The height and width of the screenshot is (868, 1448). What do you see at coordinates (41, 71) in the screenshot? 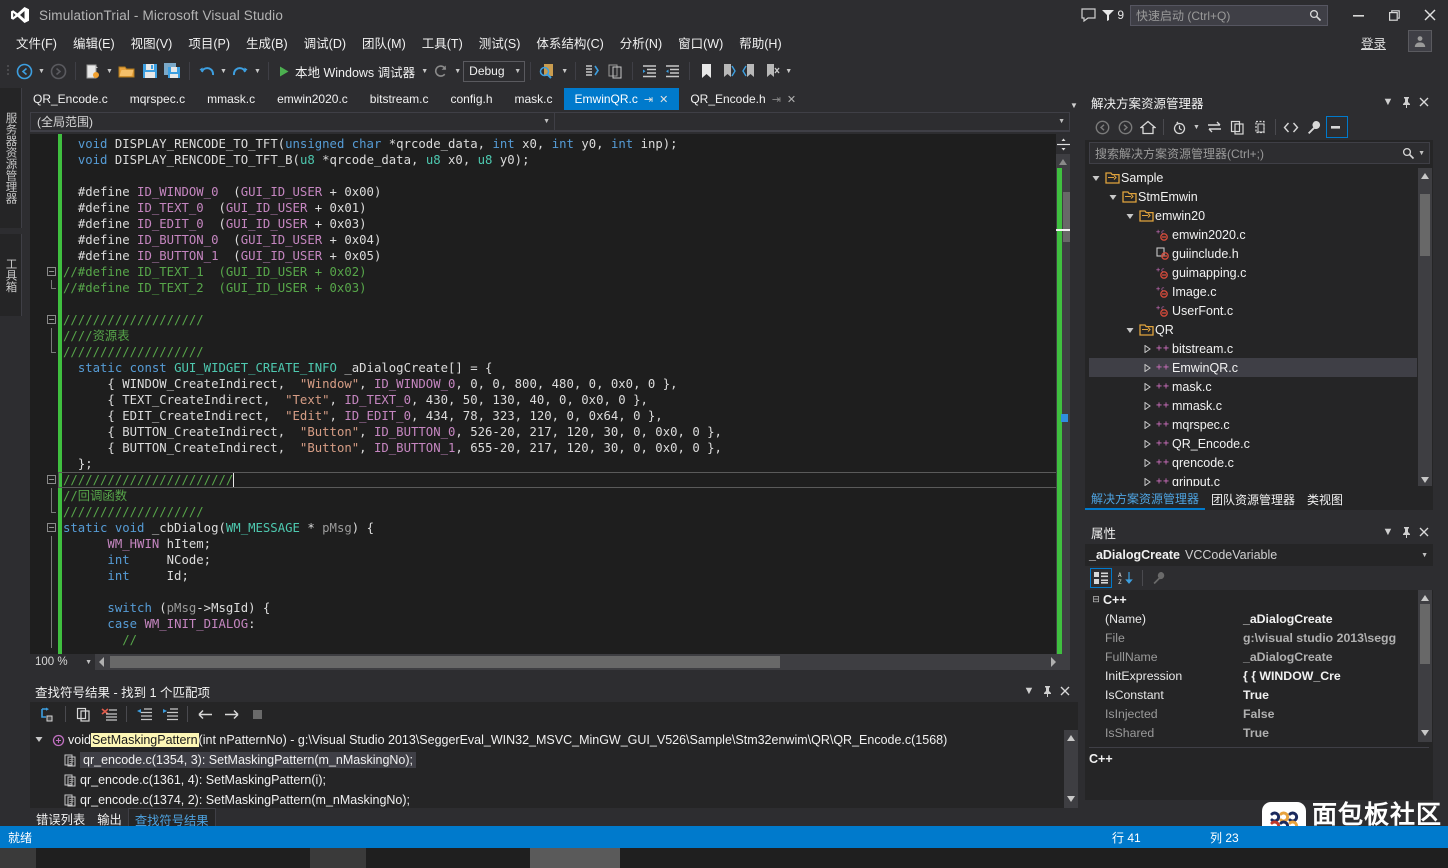
I see `navigate-back-dropdown-icon: ▼` at bounding box center [41, 71].